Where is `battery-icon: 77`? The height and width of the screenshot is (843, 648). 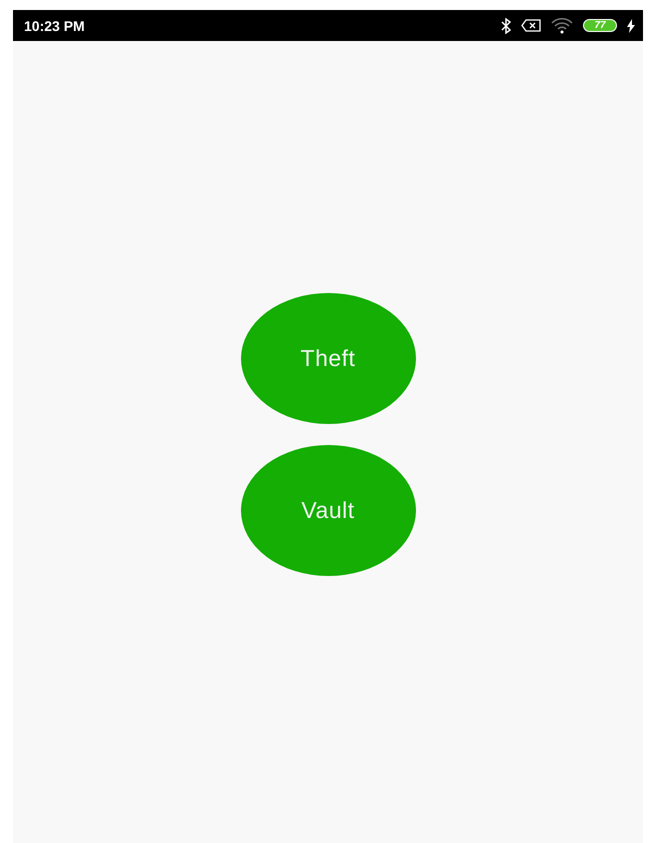 battery-icon: 77 is located at coordinates (600, 25).